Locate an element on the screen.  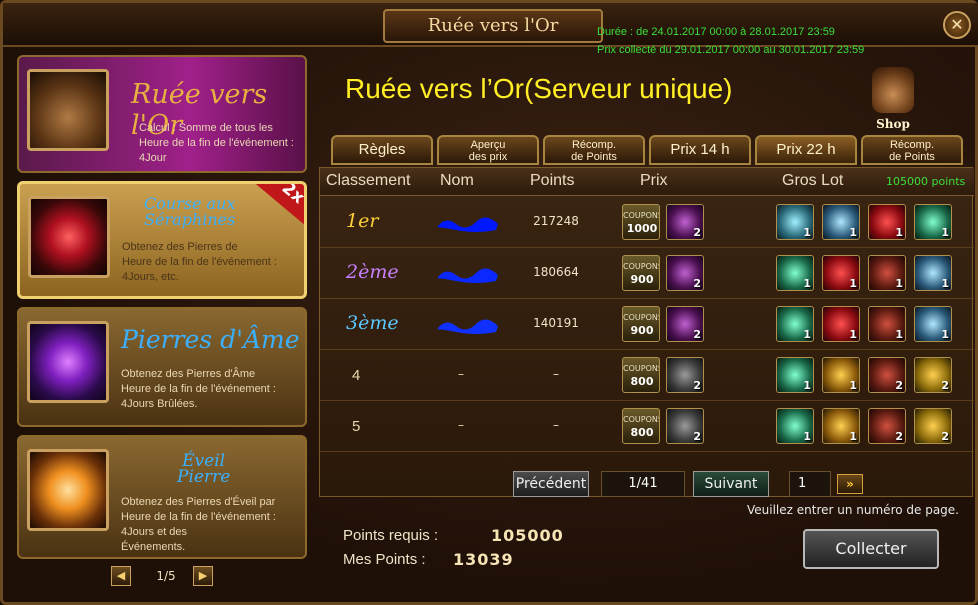
next-button: Suivant is located at coordinates (731, 484).